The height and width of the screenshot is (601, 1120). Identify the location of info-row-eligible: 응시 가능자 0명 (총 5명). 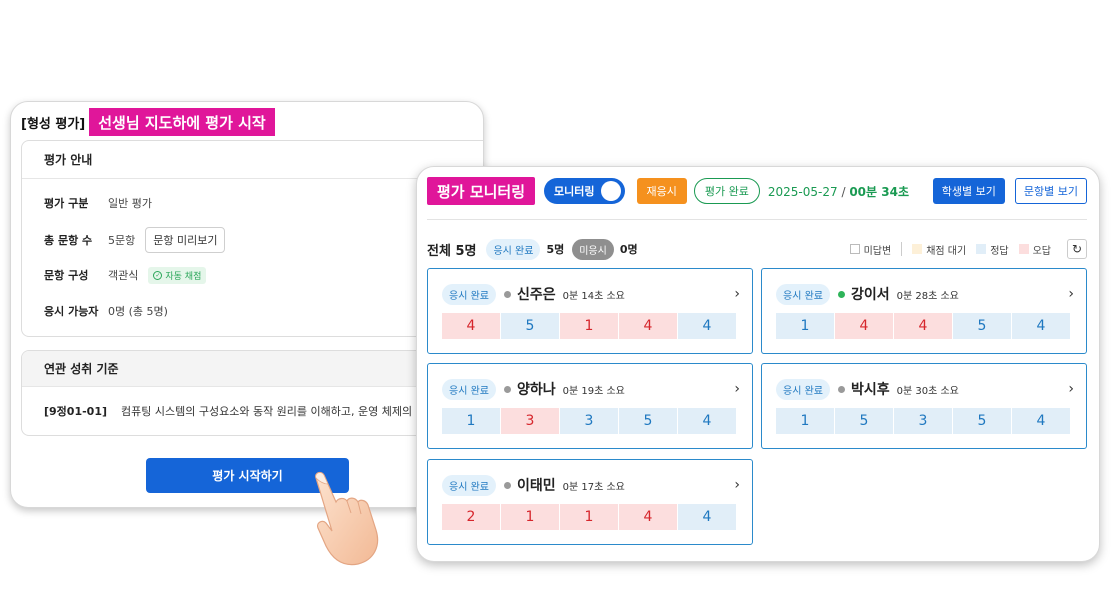
(106, 311).